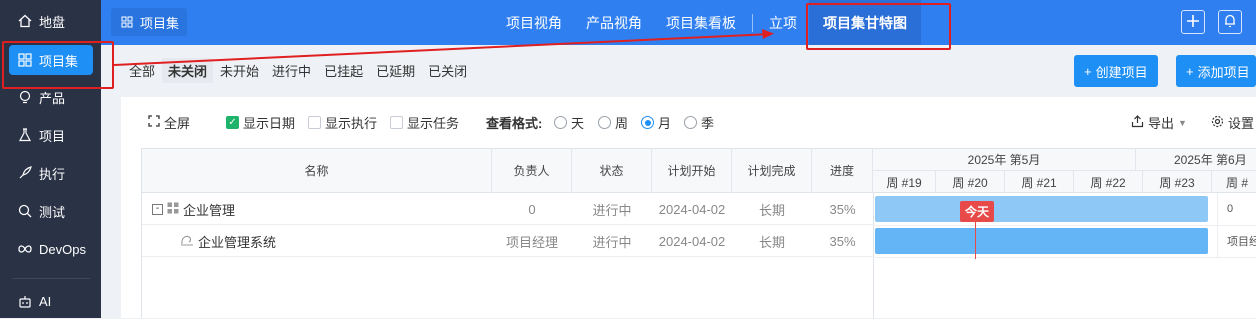  What do you see at coordinates (25, 21) in the screenshot?
I see `home-icon` at bounding box center [25, 21].